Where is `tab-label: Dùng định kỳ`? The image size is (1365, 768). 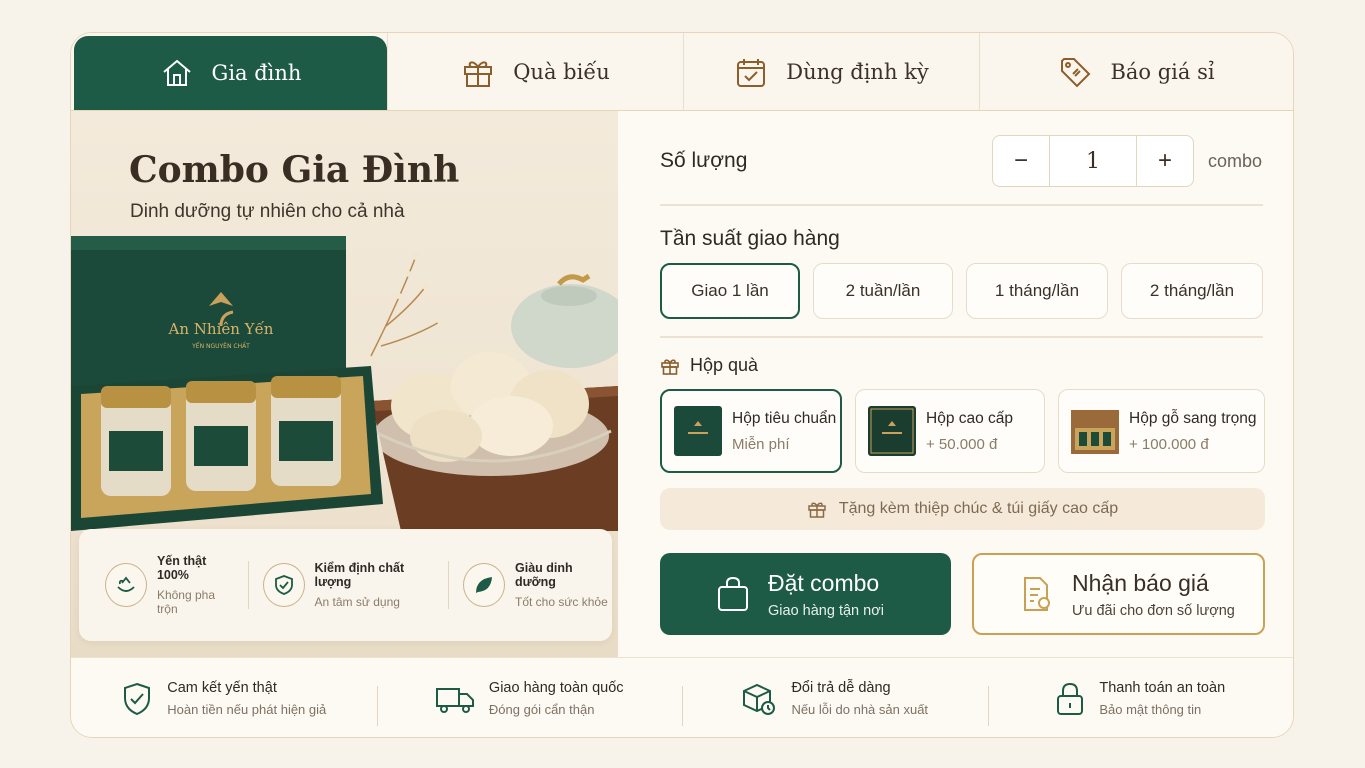
tab-label: Dùng định kỳ is located at coordinates (857, 71).